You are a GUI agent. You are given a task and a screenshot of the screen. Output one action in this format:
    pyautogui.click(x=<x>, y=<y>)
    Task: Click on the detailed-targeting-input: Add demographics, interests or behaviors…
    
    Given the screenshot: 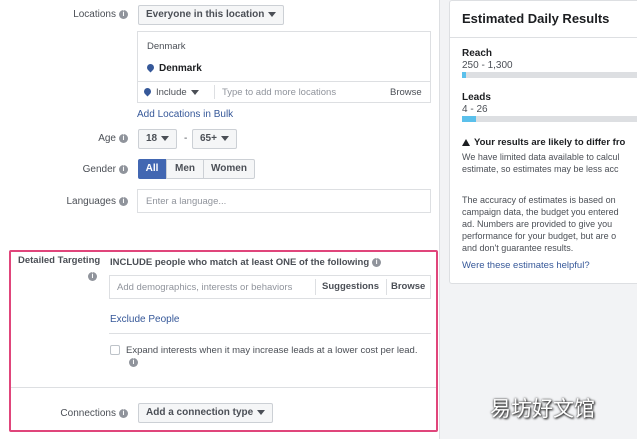 What is the action you would take?
    pyautogui.click(x=270, y=287)
    